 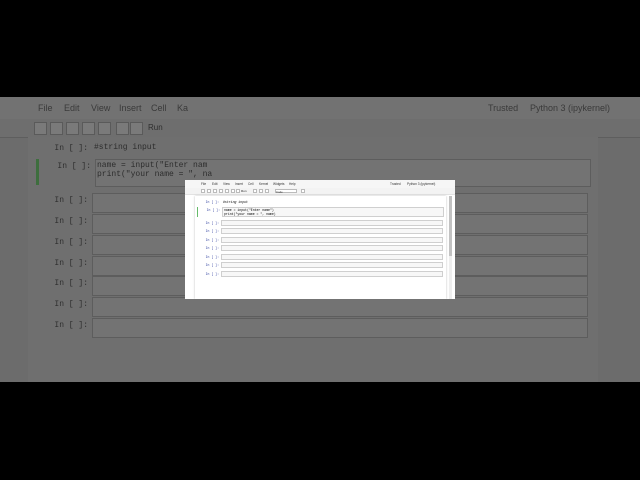 What do you see at coordinates (122, 128) in the screenshot?
I see `bg-up-icon` at bounding box center [122, 128].